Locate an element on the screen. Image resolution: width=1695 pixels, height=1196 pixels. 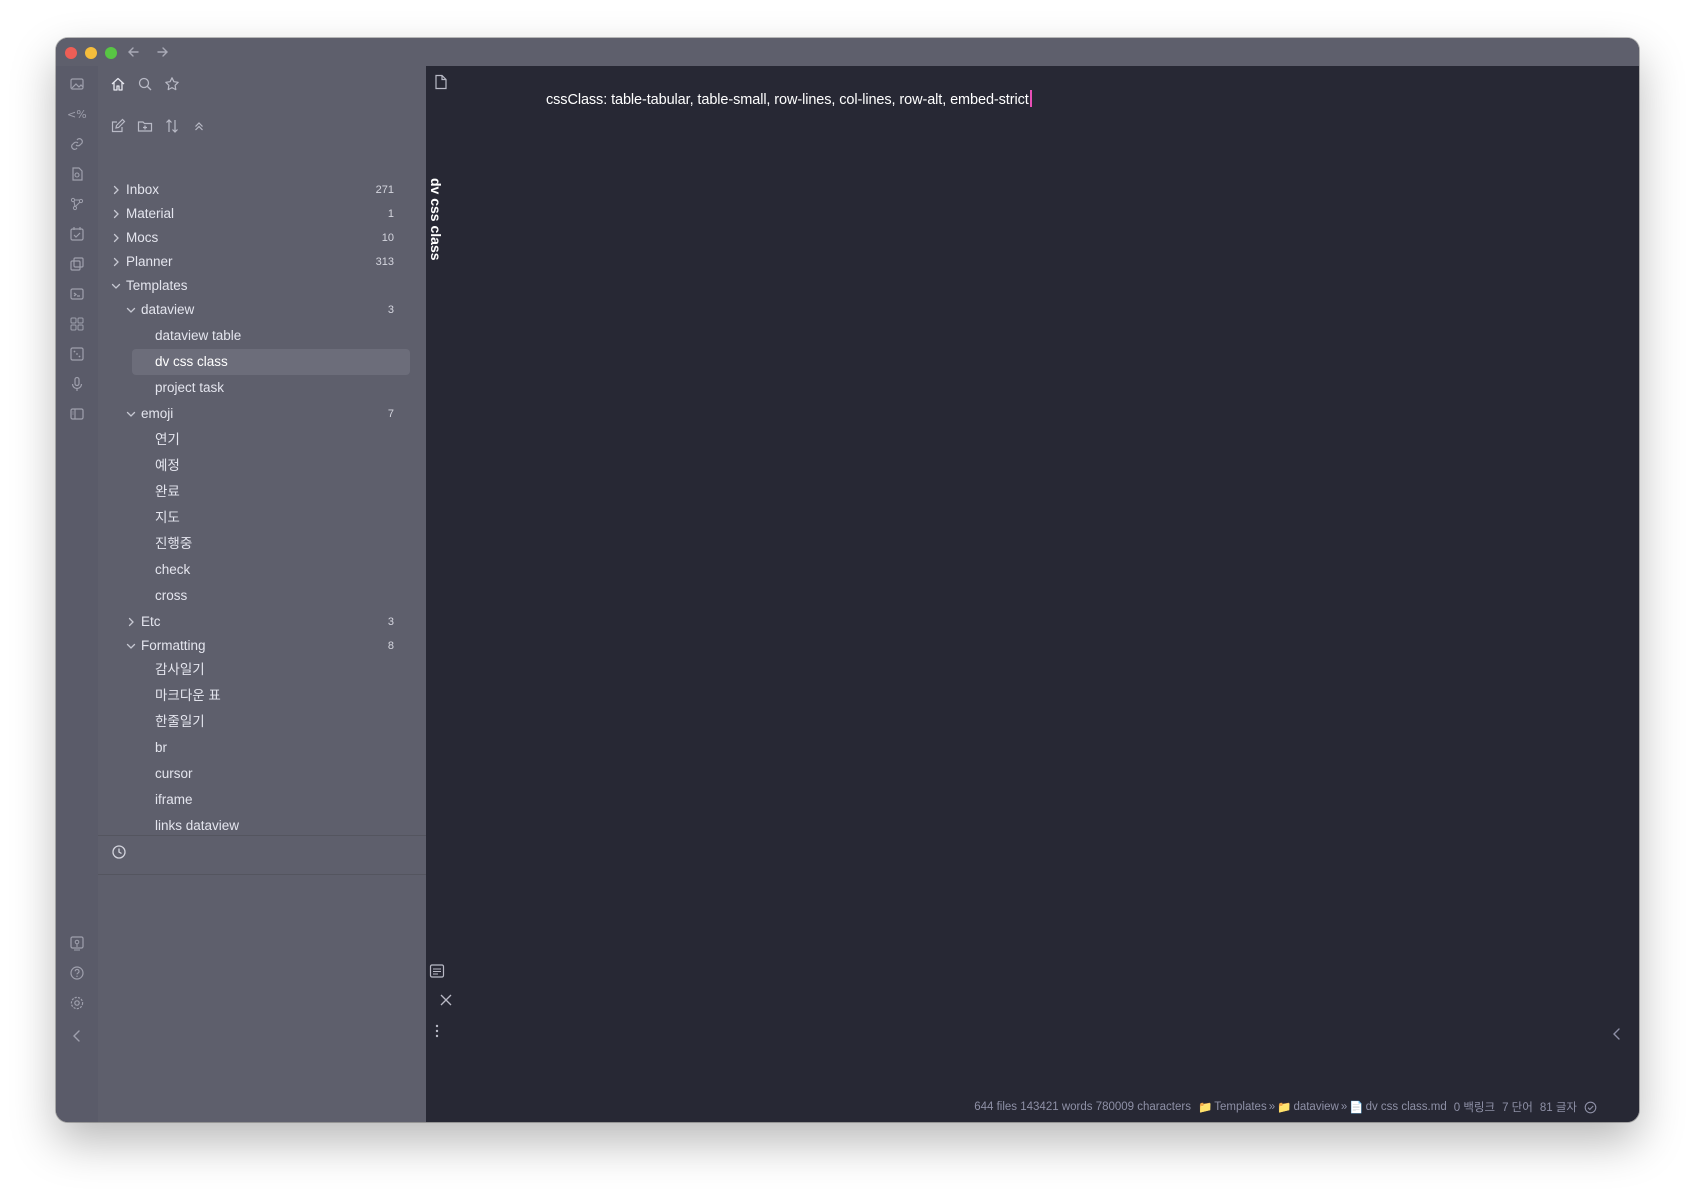
file-label: check is located at coordinates (173, 569).